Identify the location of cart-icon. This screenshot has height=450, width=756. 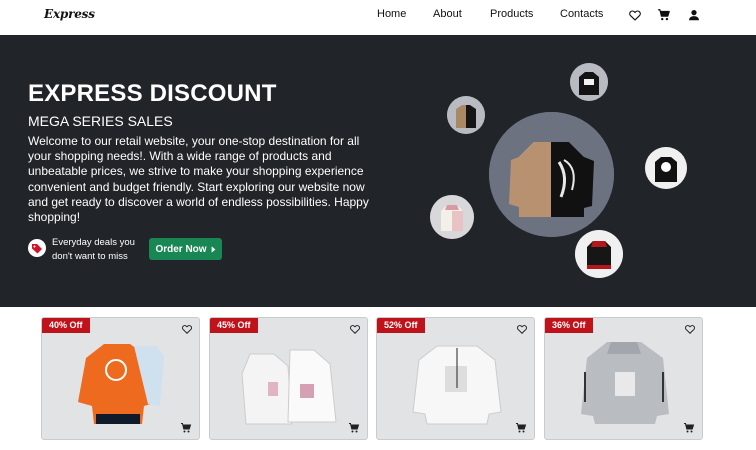
(664, 15).